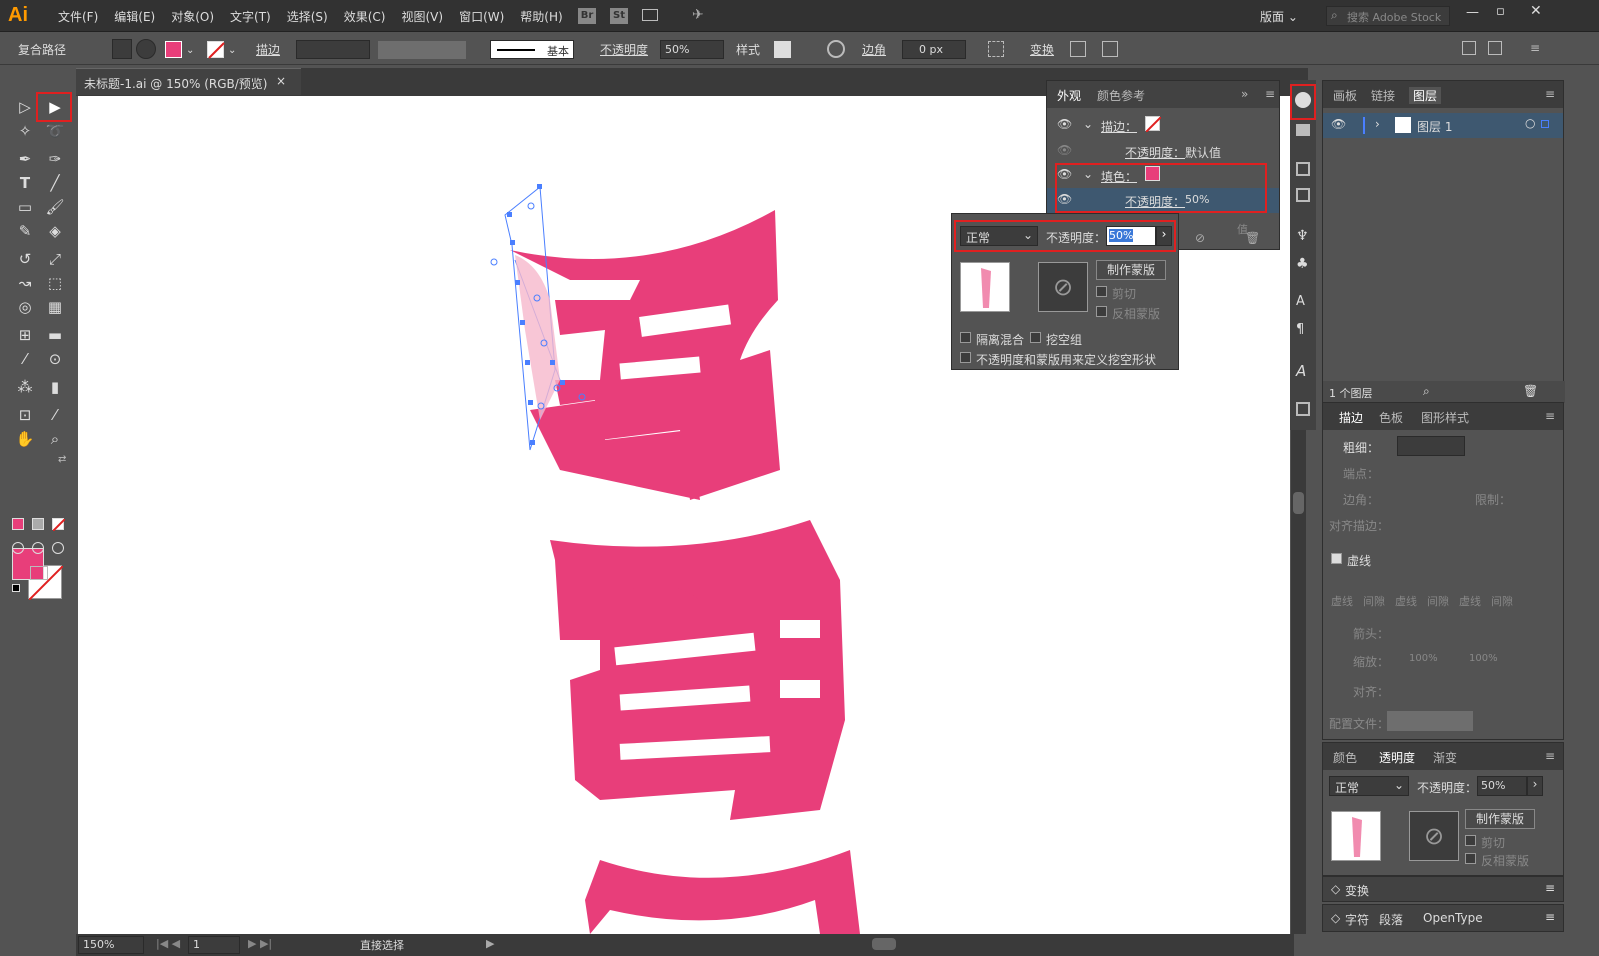 The height and width of the screenshot is (956, 1599). What do you see at coordinates (55, 159) in the screenshot?
I see `curvature-tool-icon: ✑` at bounding box center [55, 159].